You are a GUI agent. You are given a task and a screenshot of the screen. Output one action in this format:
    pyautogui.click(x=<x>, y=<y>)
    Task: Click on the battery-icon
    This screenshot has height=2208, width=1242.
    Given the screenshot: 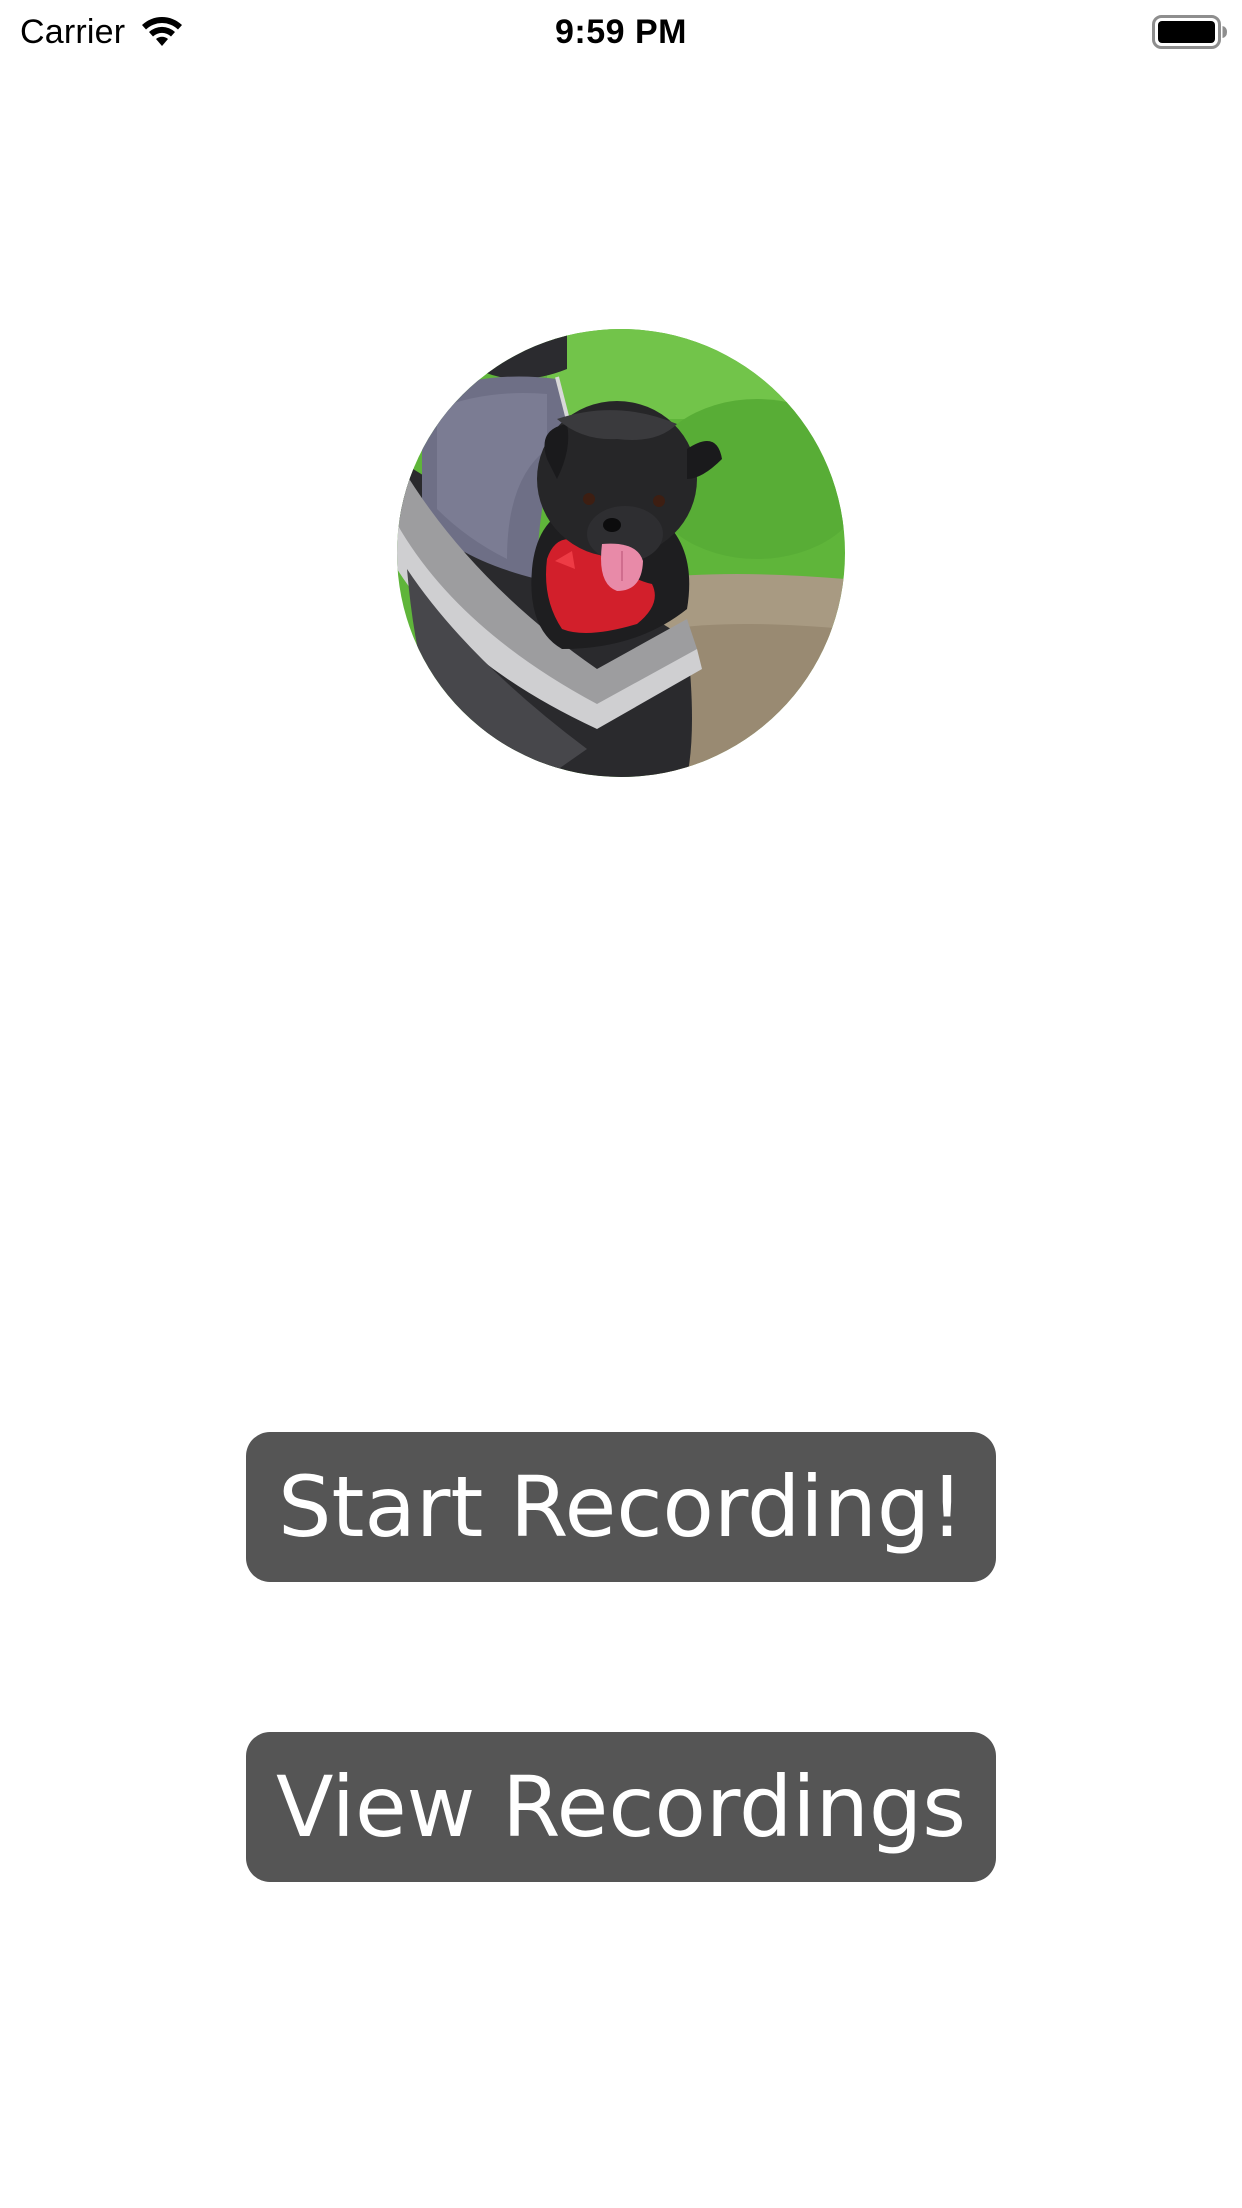 What is the action you would take?
    pyautogui.click(x=1189, y=32)
    